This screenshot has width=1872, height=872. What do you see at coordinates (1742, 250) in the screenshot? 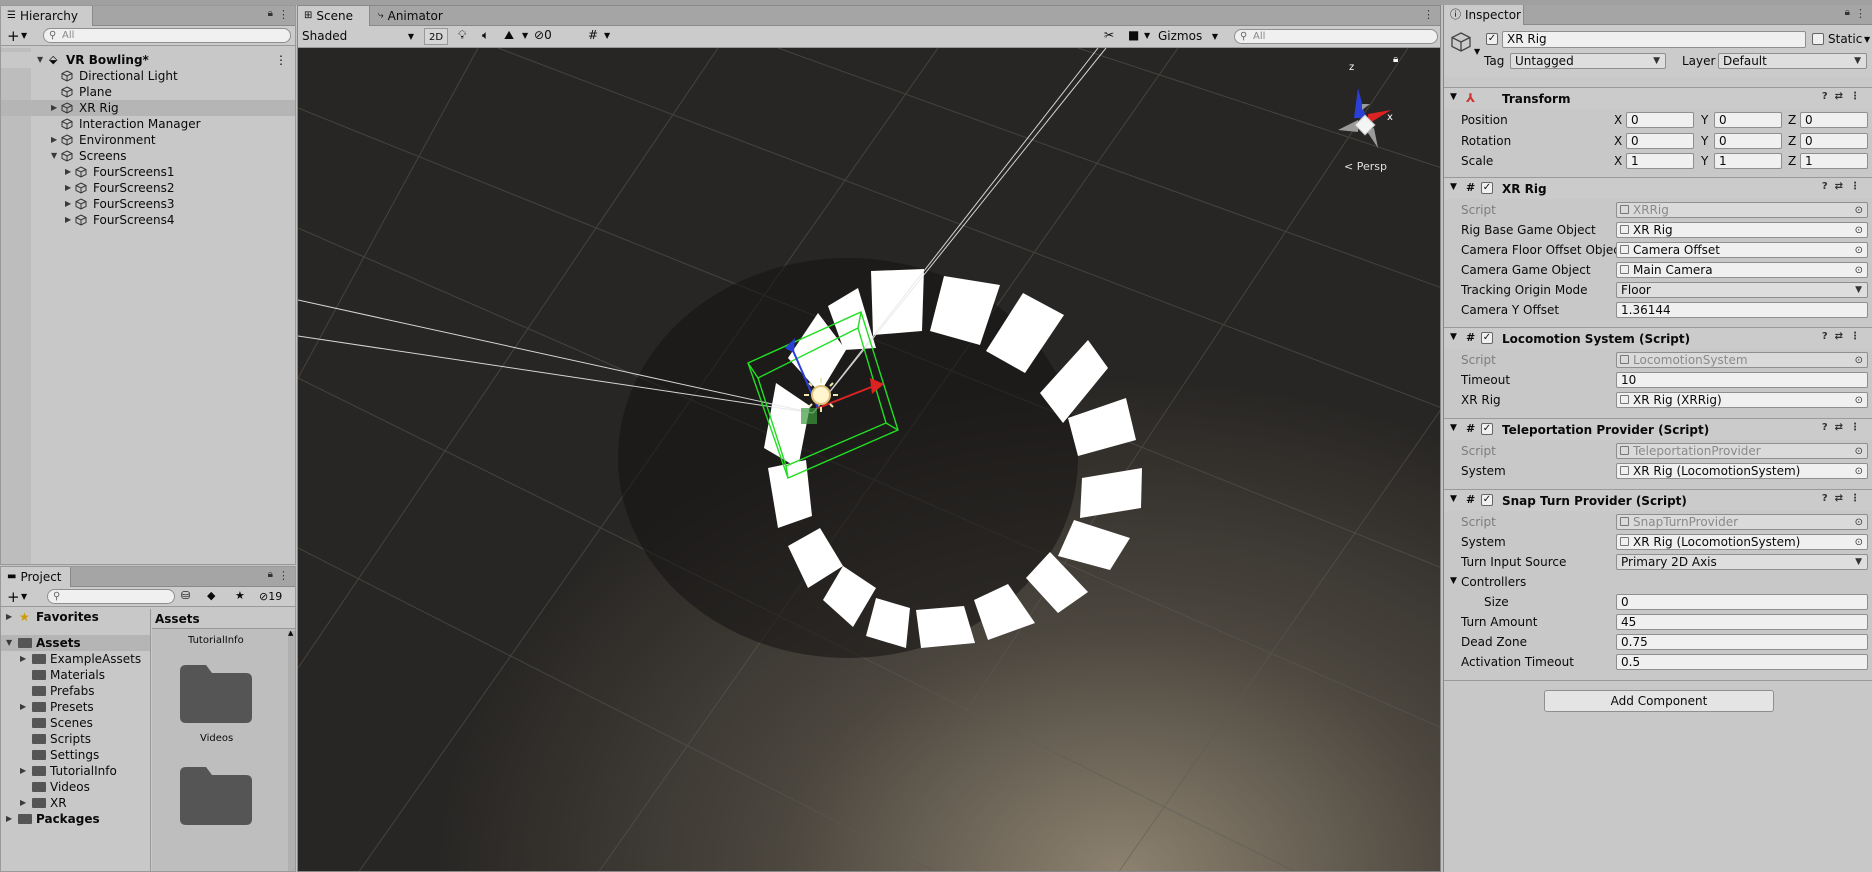
I see `floor-offset-field: Camera Offset ⊙` at bounding box center [1742, 250].